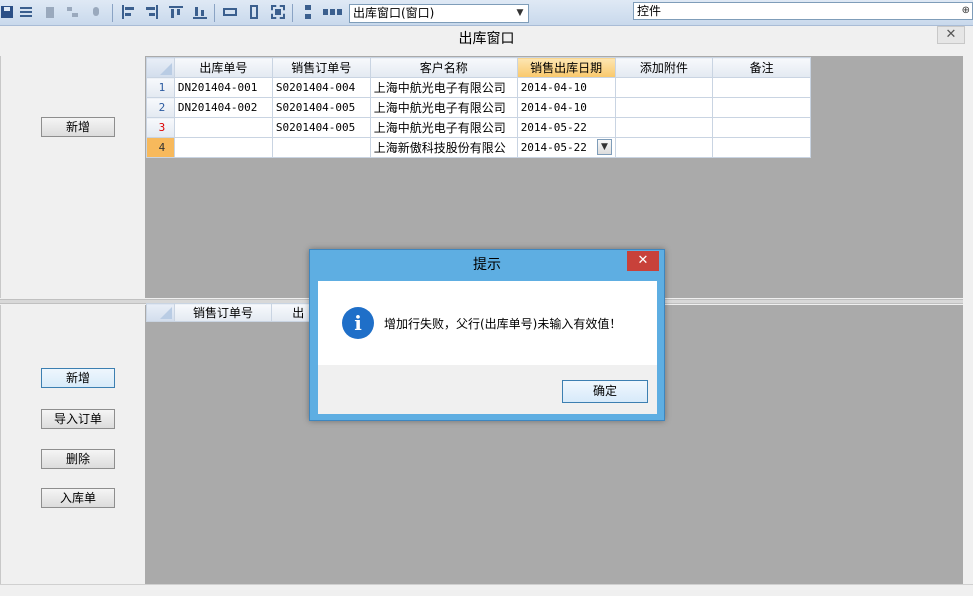  What do you see at coordinates (160, 147) in the screenshot?
I see `row-number: 4` at bounding box center [160, 147].